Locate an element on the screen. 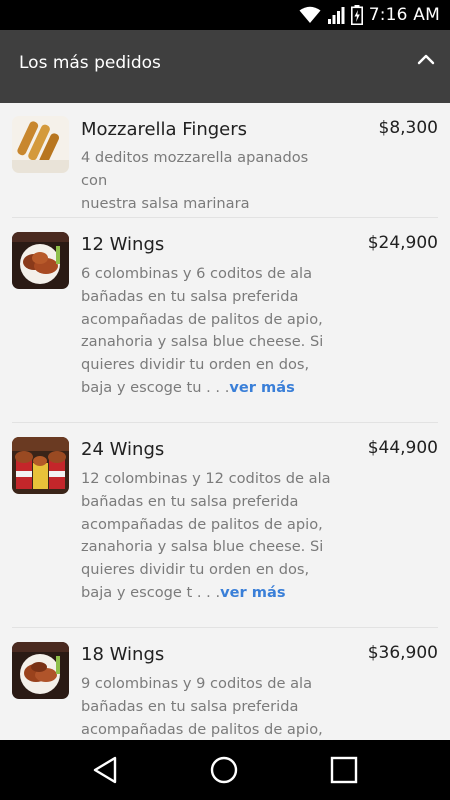  item-name: 12 Wings is located at coordinates (123, 244).